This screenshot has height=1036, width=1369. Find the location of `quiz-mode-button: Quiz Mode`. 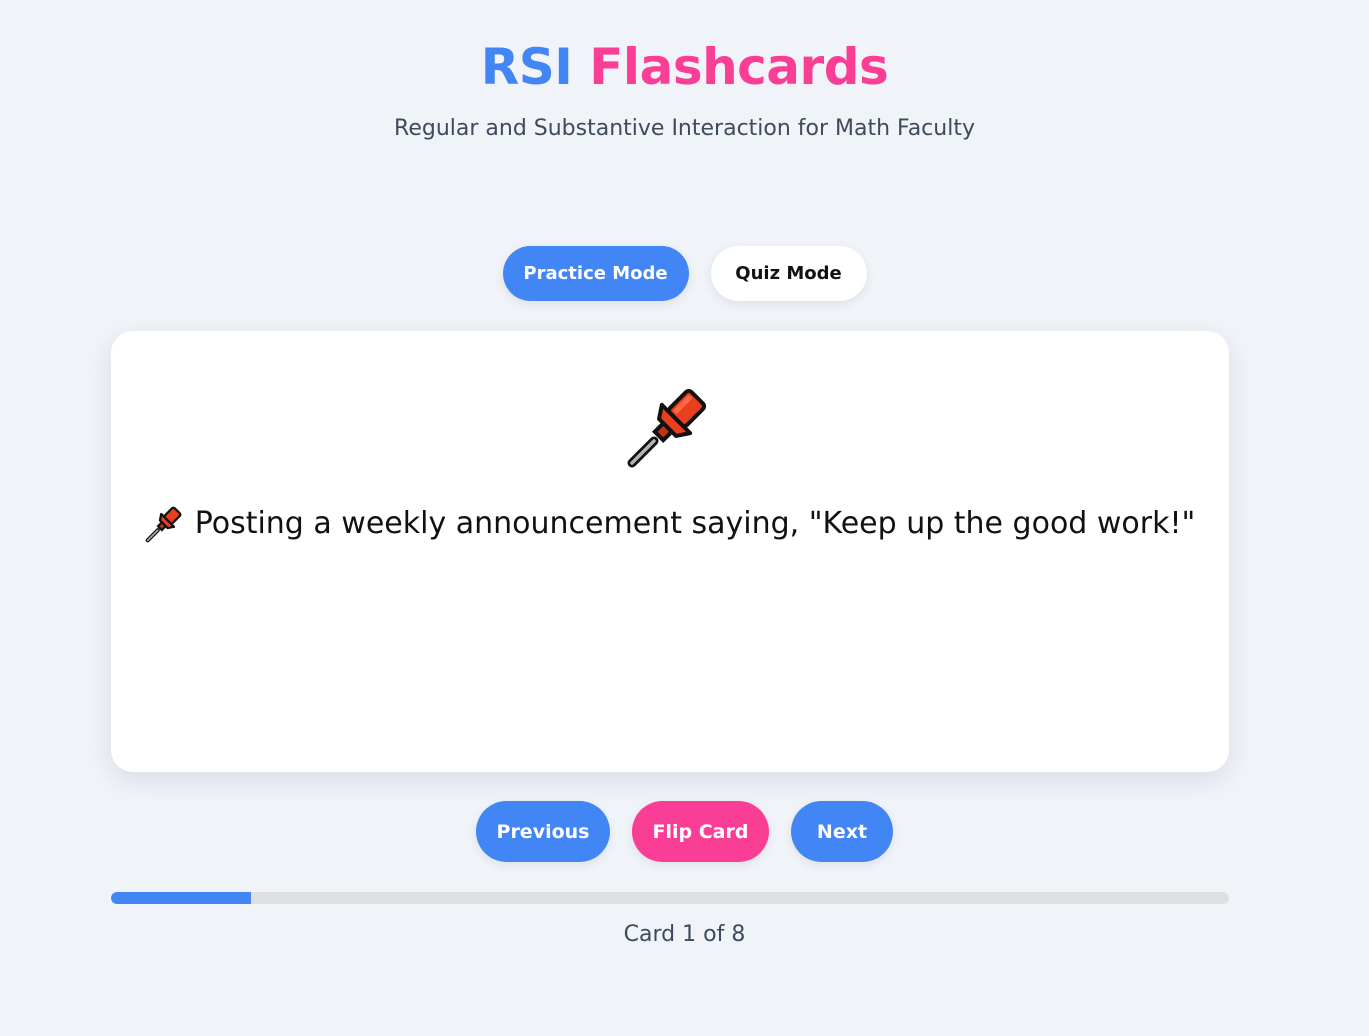

quiz-mode-button: Quiz Mode is located at coordinates (788, 273).